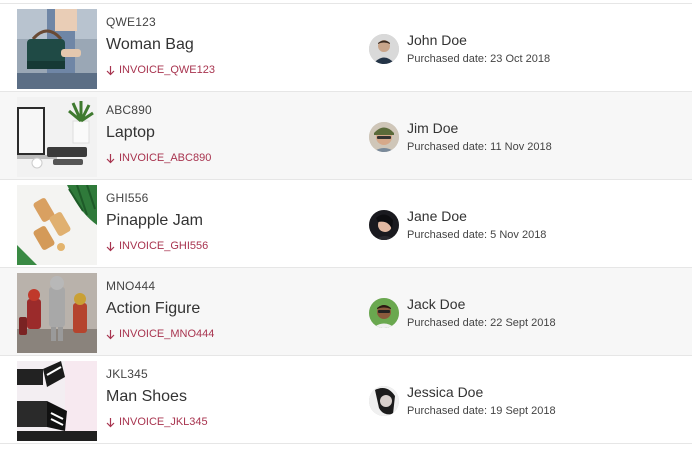 This screenshot has width=692, height=473. Describe the element at coordinates (146, 396) in the screenshot. I see `product-name: Man Shoes` at that location.